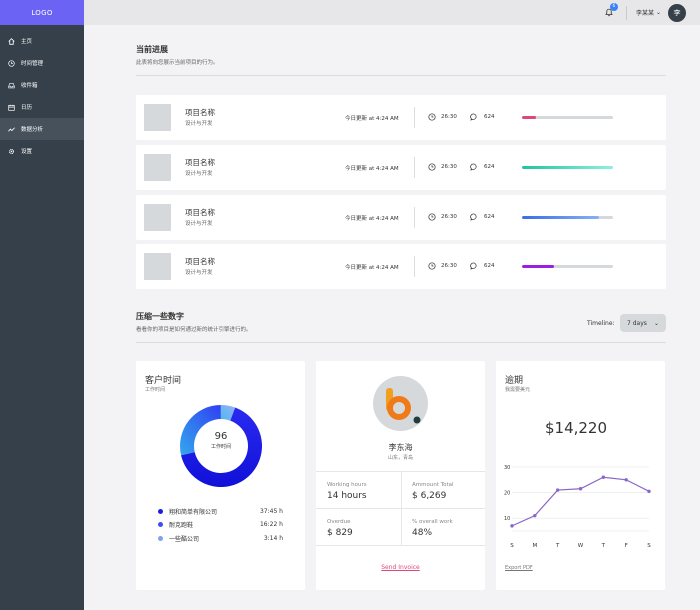 This screenshot has width=700, height=610. What do you see at coordinates (27, 108) in the screenshot?
I see `sidebar-item-label: 日历` at bounding box center [27, 108].